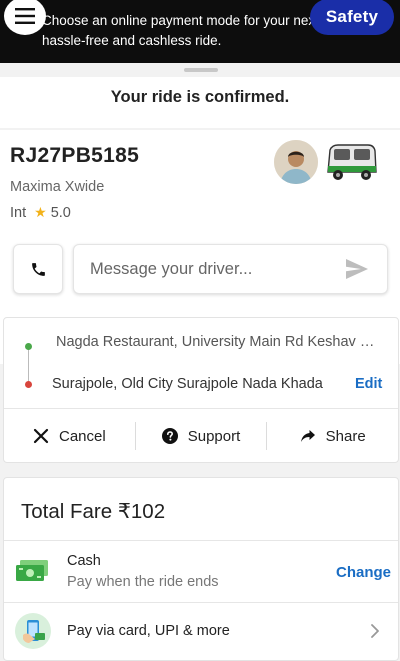 Image resolution: width=400 pixels, height=661 pixels. Describe the element at coordinates (57, 187) in the screenshot. I see `vehicle-model: Maxima Xwide` at that location.